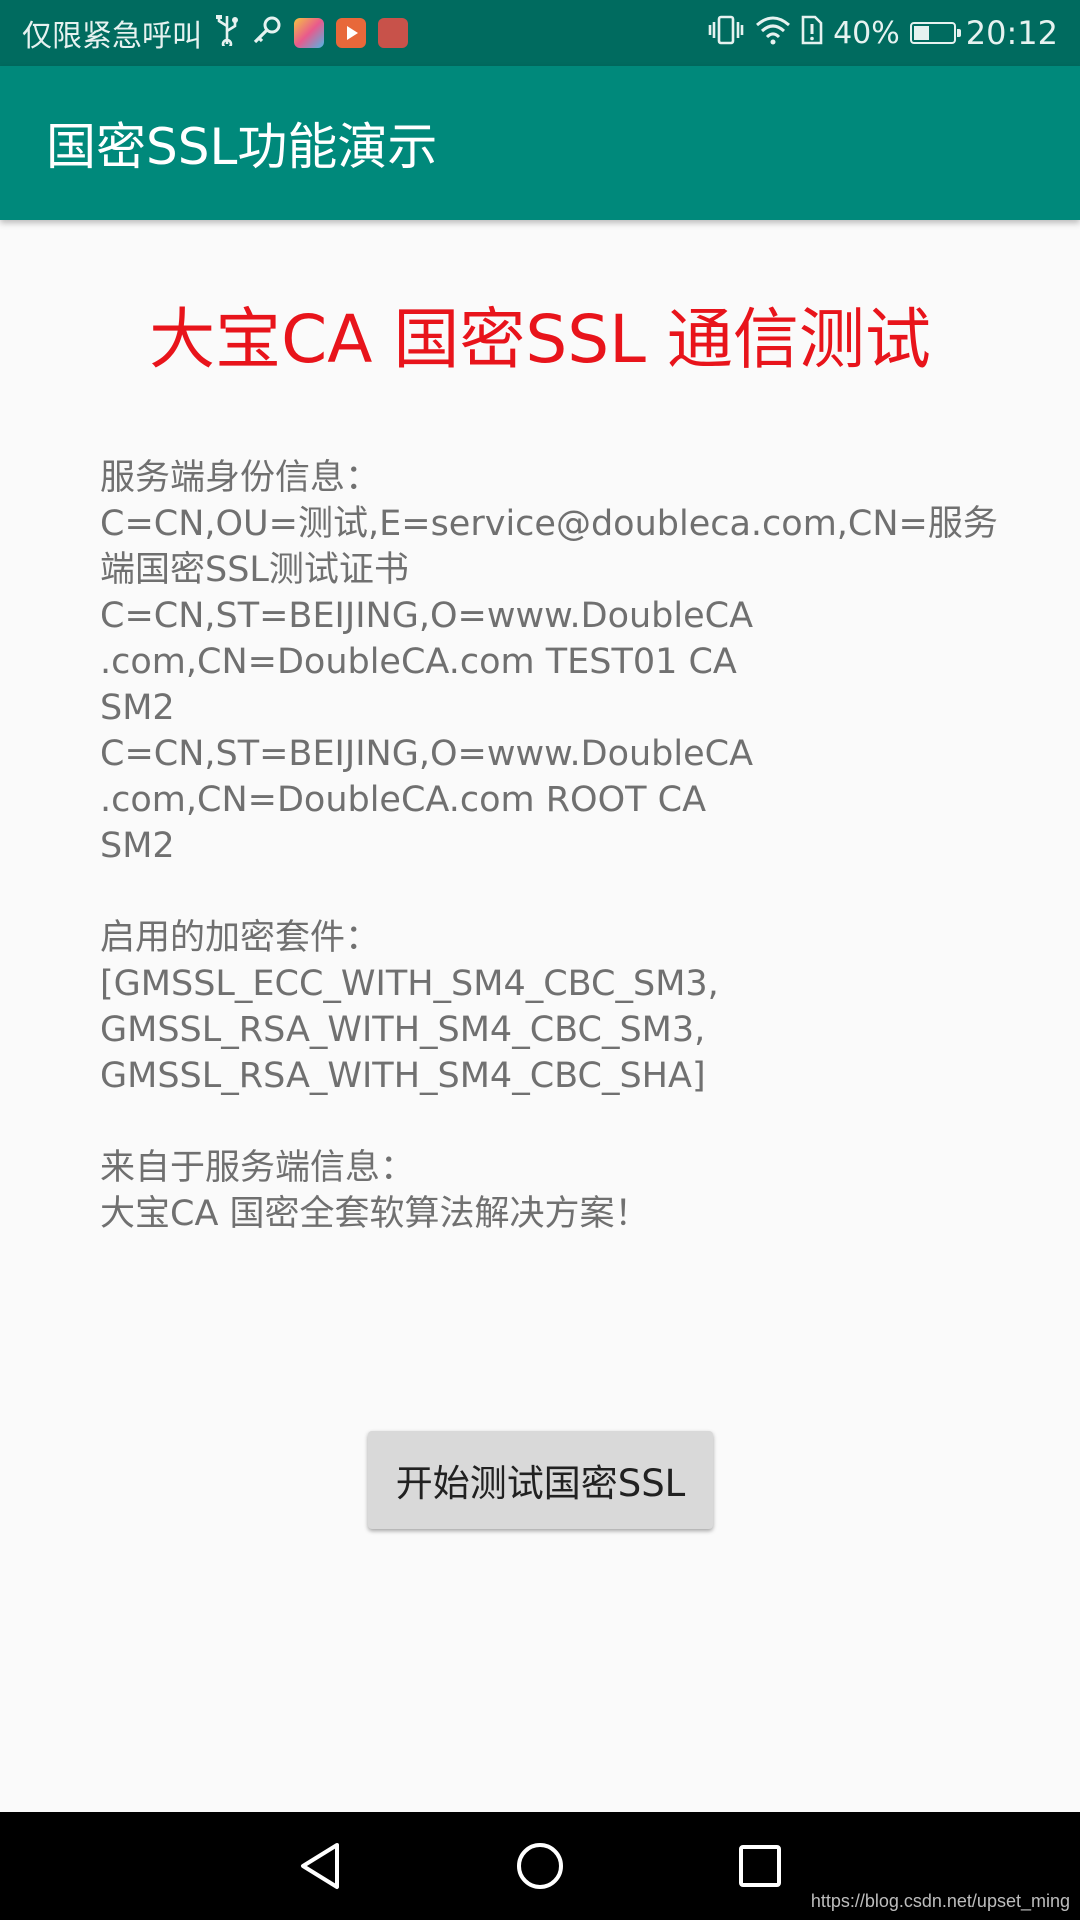 The height and width of the screenshot is (1920, 1080). Describe the element at coordinates (240, 478) in the screenshot. I see `server-identity-label: 服务端身份信息：` at that location.